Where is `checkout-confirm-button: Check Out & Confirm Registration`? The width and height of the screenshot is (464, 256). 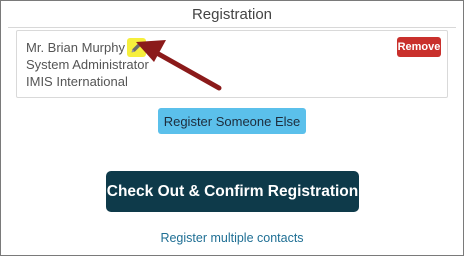
checkout-confirm-button: Check Out & Confirm Registration is located at coordinates (232, 191).